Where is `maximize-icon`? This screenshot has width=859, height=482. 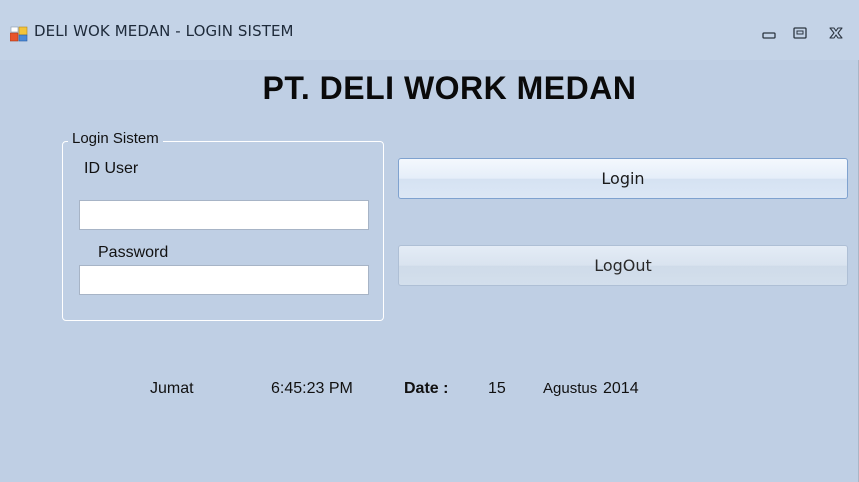 maximize-icon is located at coordinates (800, 33).